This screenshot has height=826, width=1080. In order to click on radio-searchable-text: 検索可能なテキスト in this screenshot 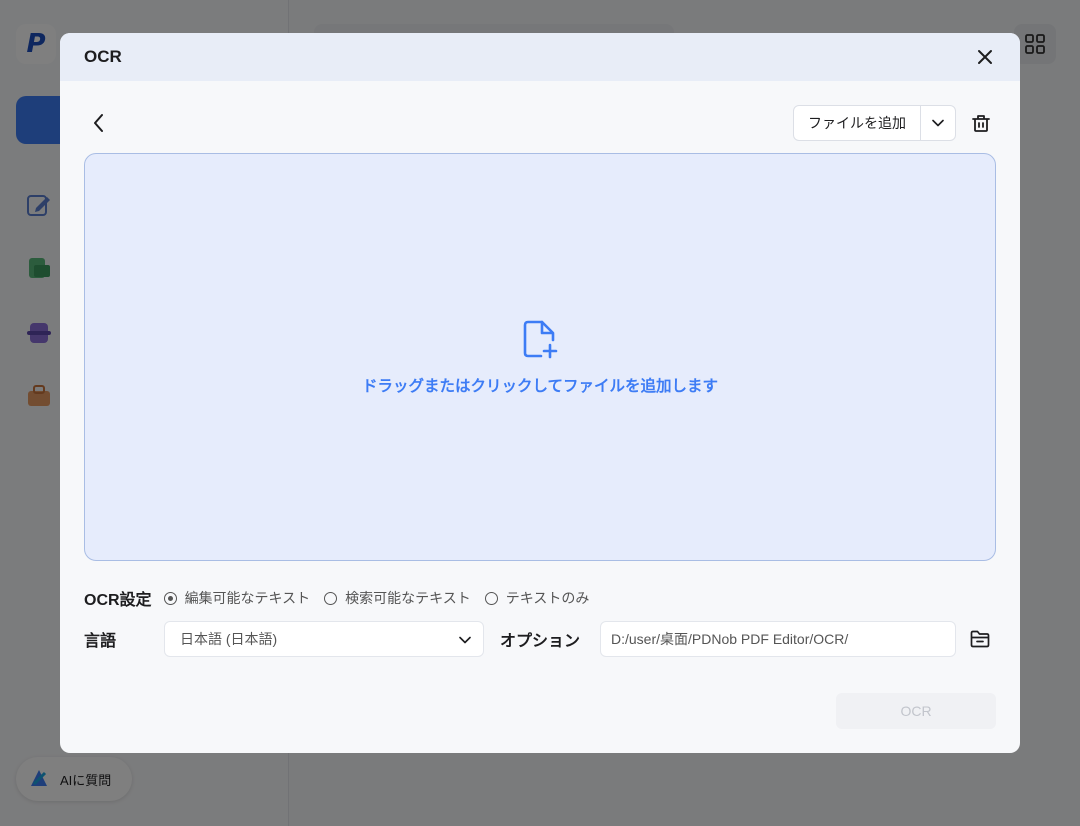, I will do `click(397, 598)`.